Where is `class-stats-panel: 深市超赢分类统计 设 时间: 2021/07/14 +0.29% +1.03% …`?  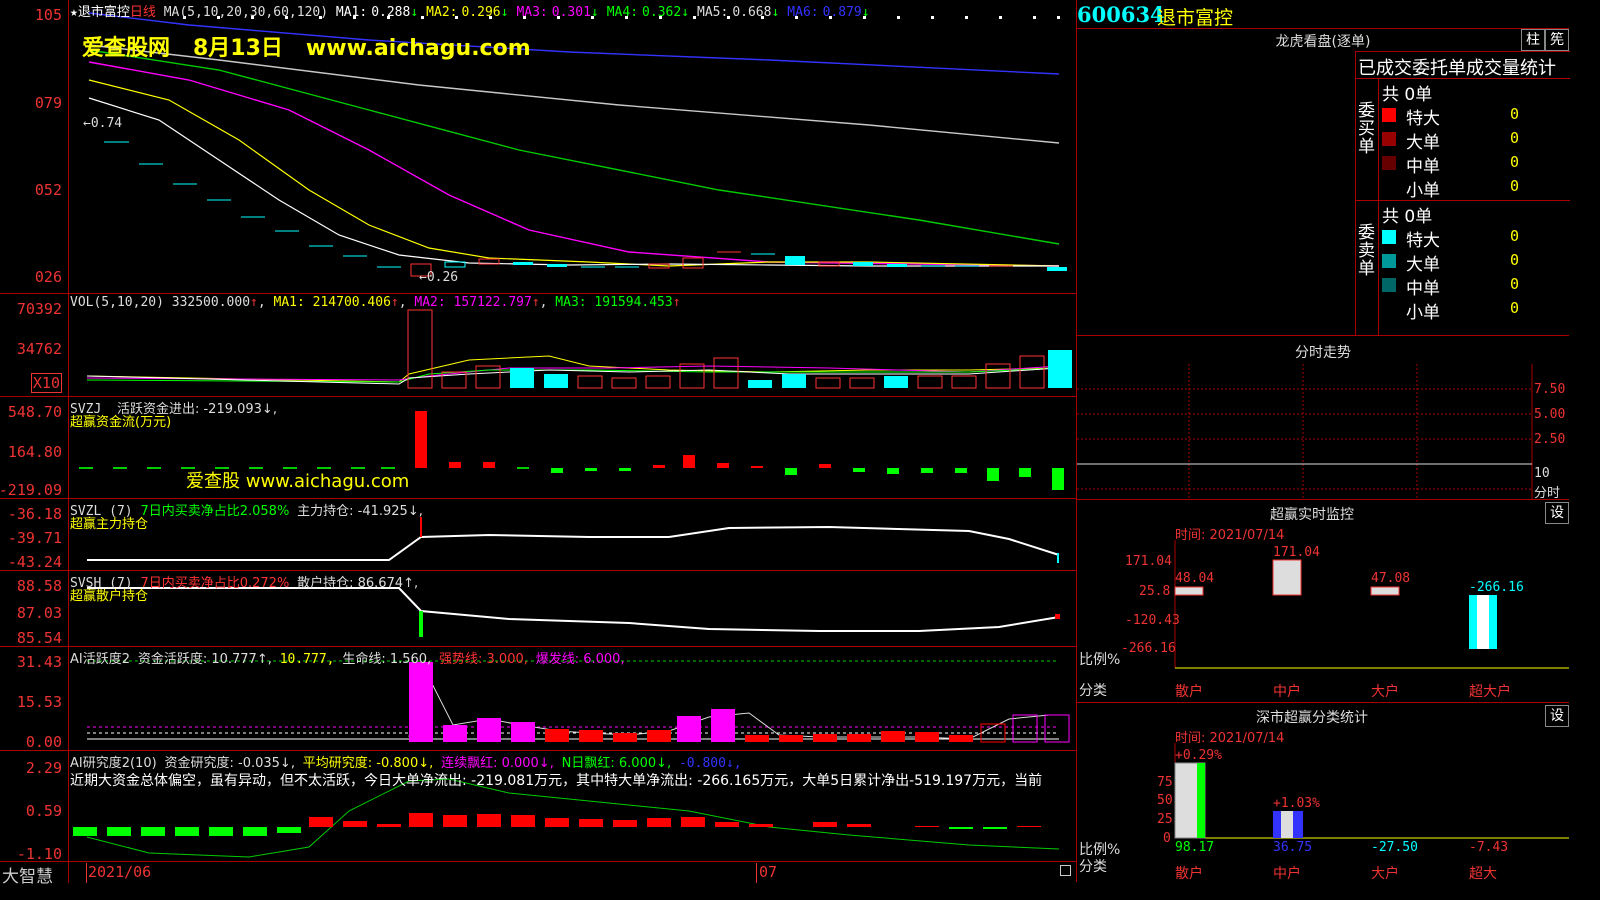 class-stats-panel: 深市超赢分类统计 设 时间: 2021/07/14 +0.29% +1.03% … is located at coordinates (1322, 792).